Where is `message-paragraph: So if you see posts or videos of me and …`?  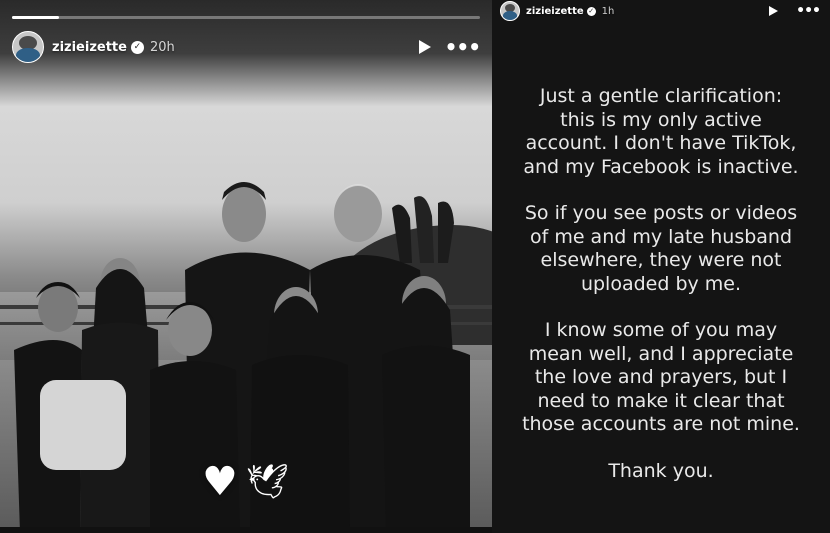 message-paragraph: So if you see posts or videos of me and … is located at coordinates (661, 248).